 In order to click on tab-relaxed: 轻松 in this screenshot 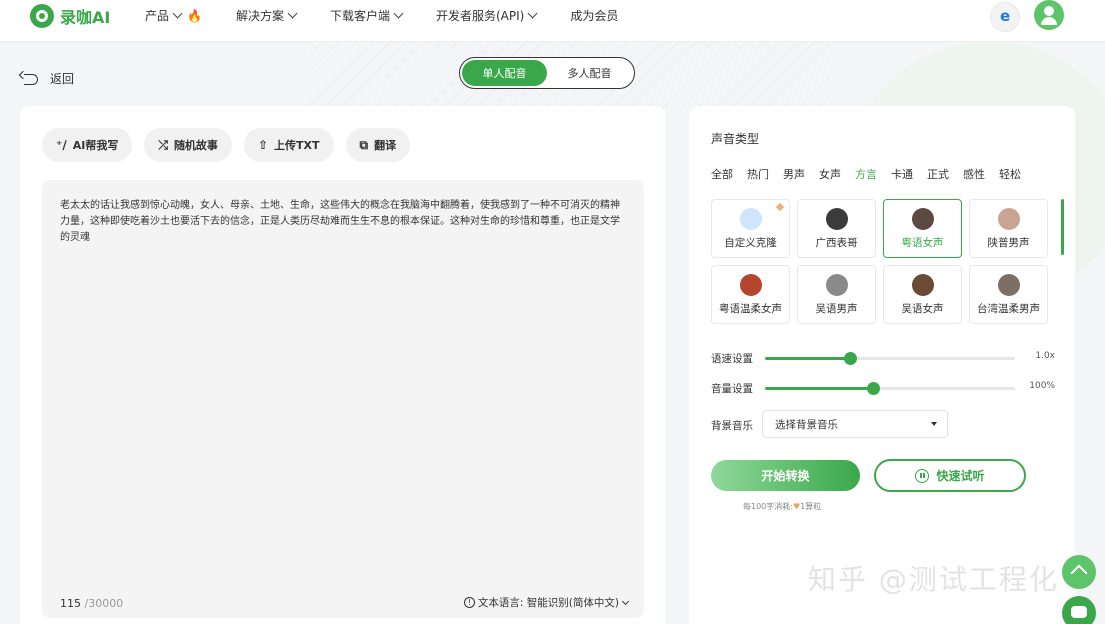, I will do `click(1010, 174)`.